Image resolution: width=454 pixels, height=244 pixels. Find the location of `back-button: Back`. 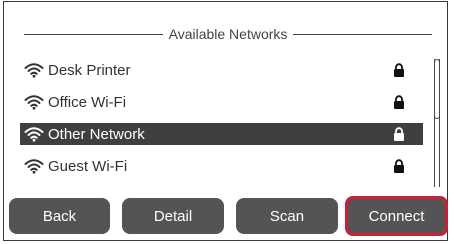

back-button: Back is located at coordinates (59, 216).